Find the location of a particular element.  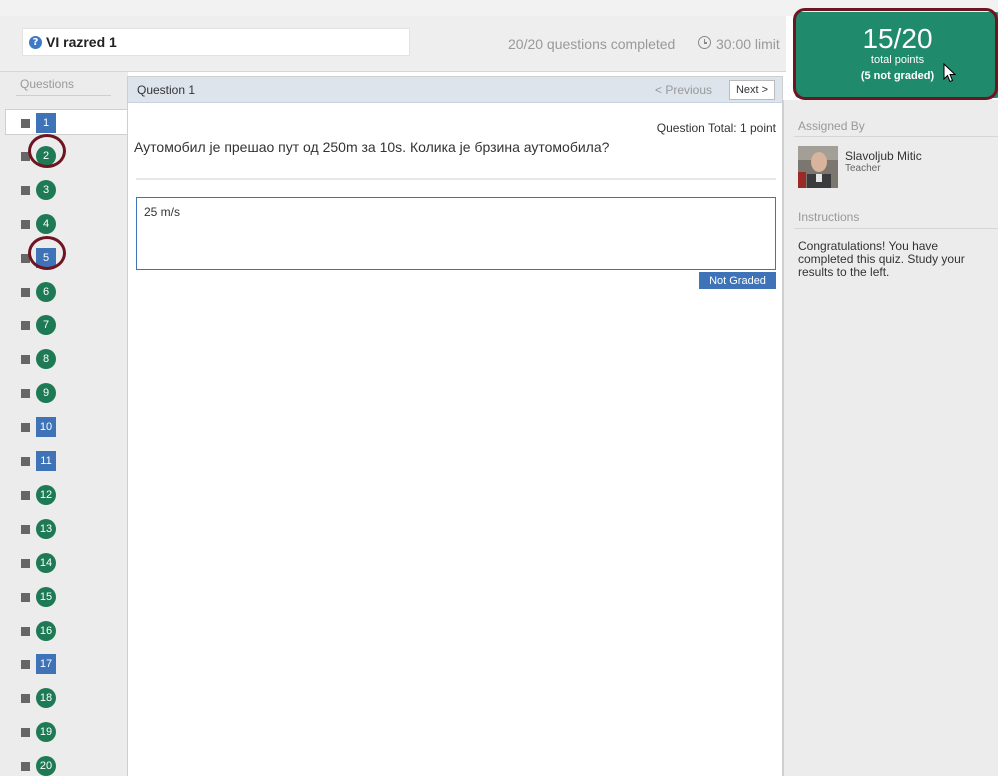

question-number-badge: 13 is located at coordinates (46, 528).